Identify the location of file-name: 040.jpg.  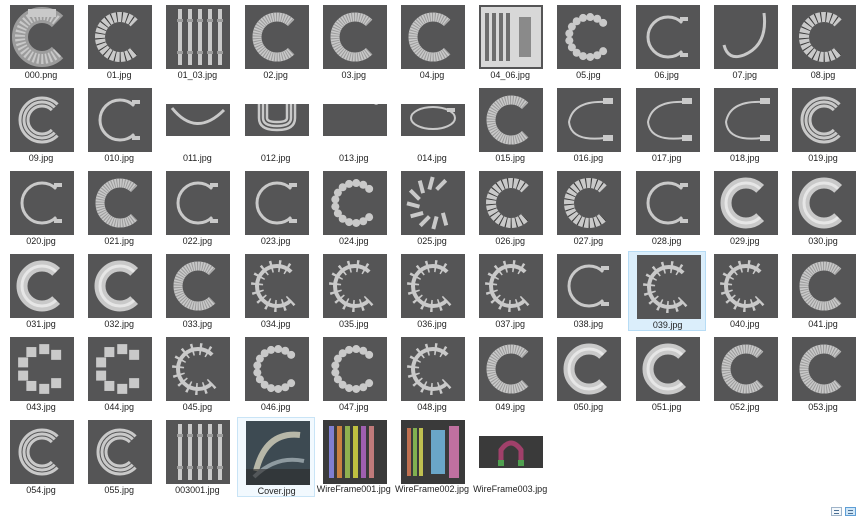
(745, 324).